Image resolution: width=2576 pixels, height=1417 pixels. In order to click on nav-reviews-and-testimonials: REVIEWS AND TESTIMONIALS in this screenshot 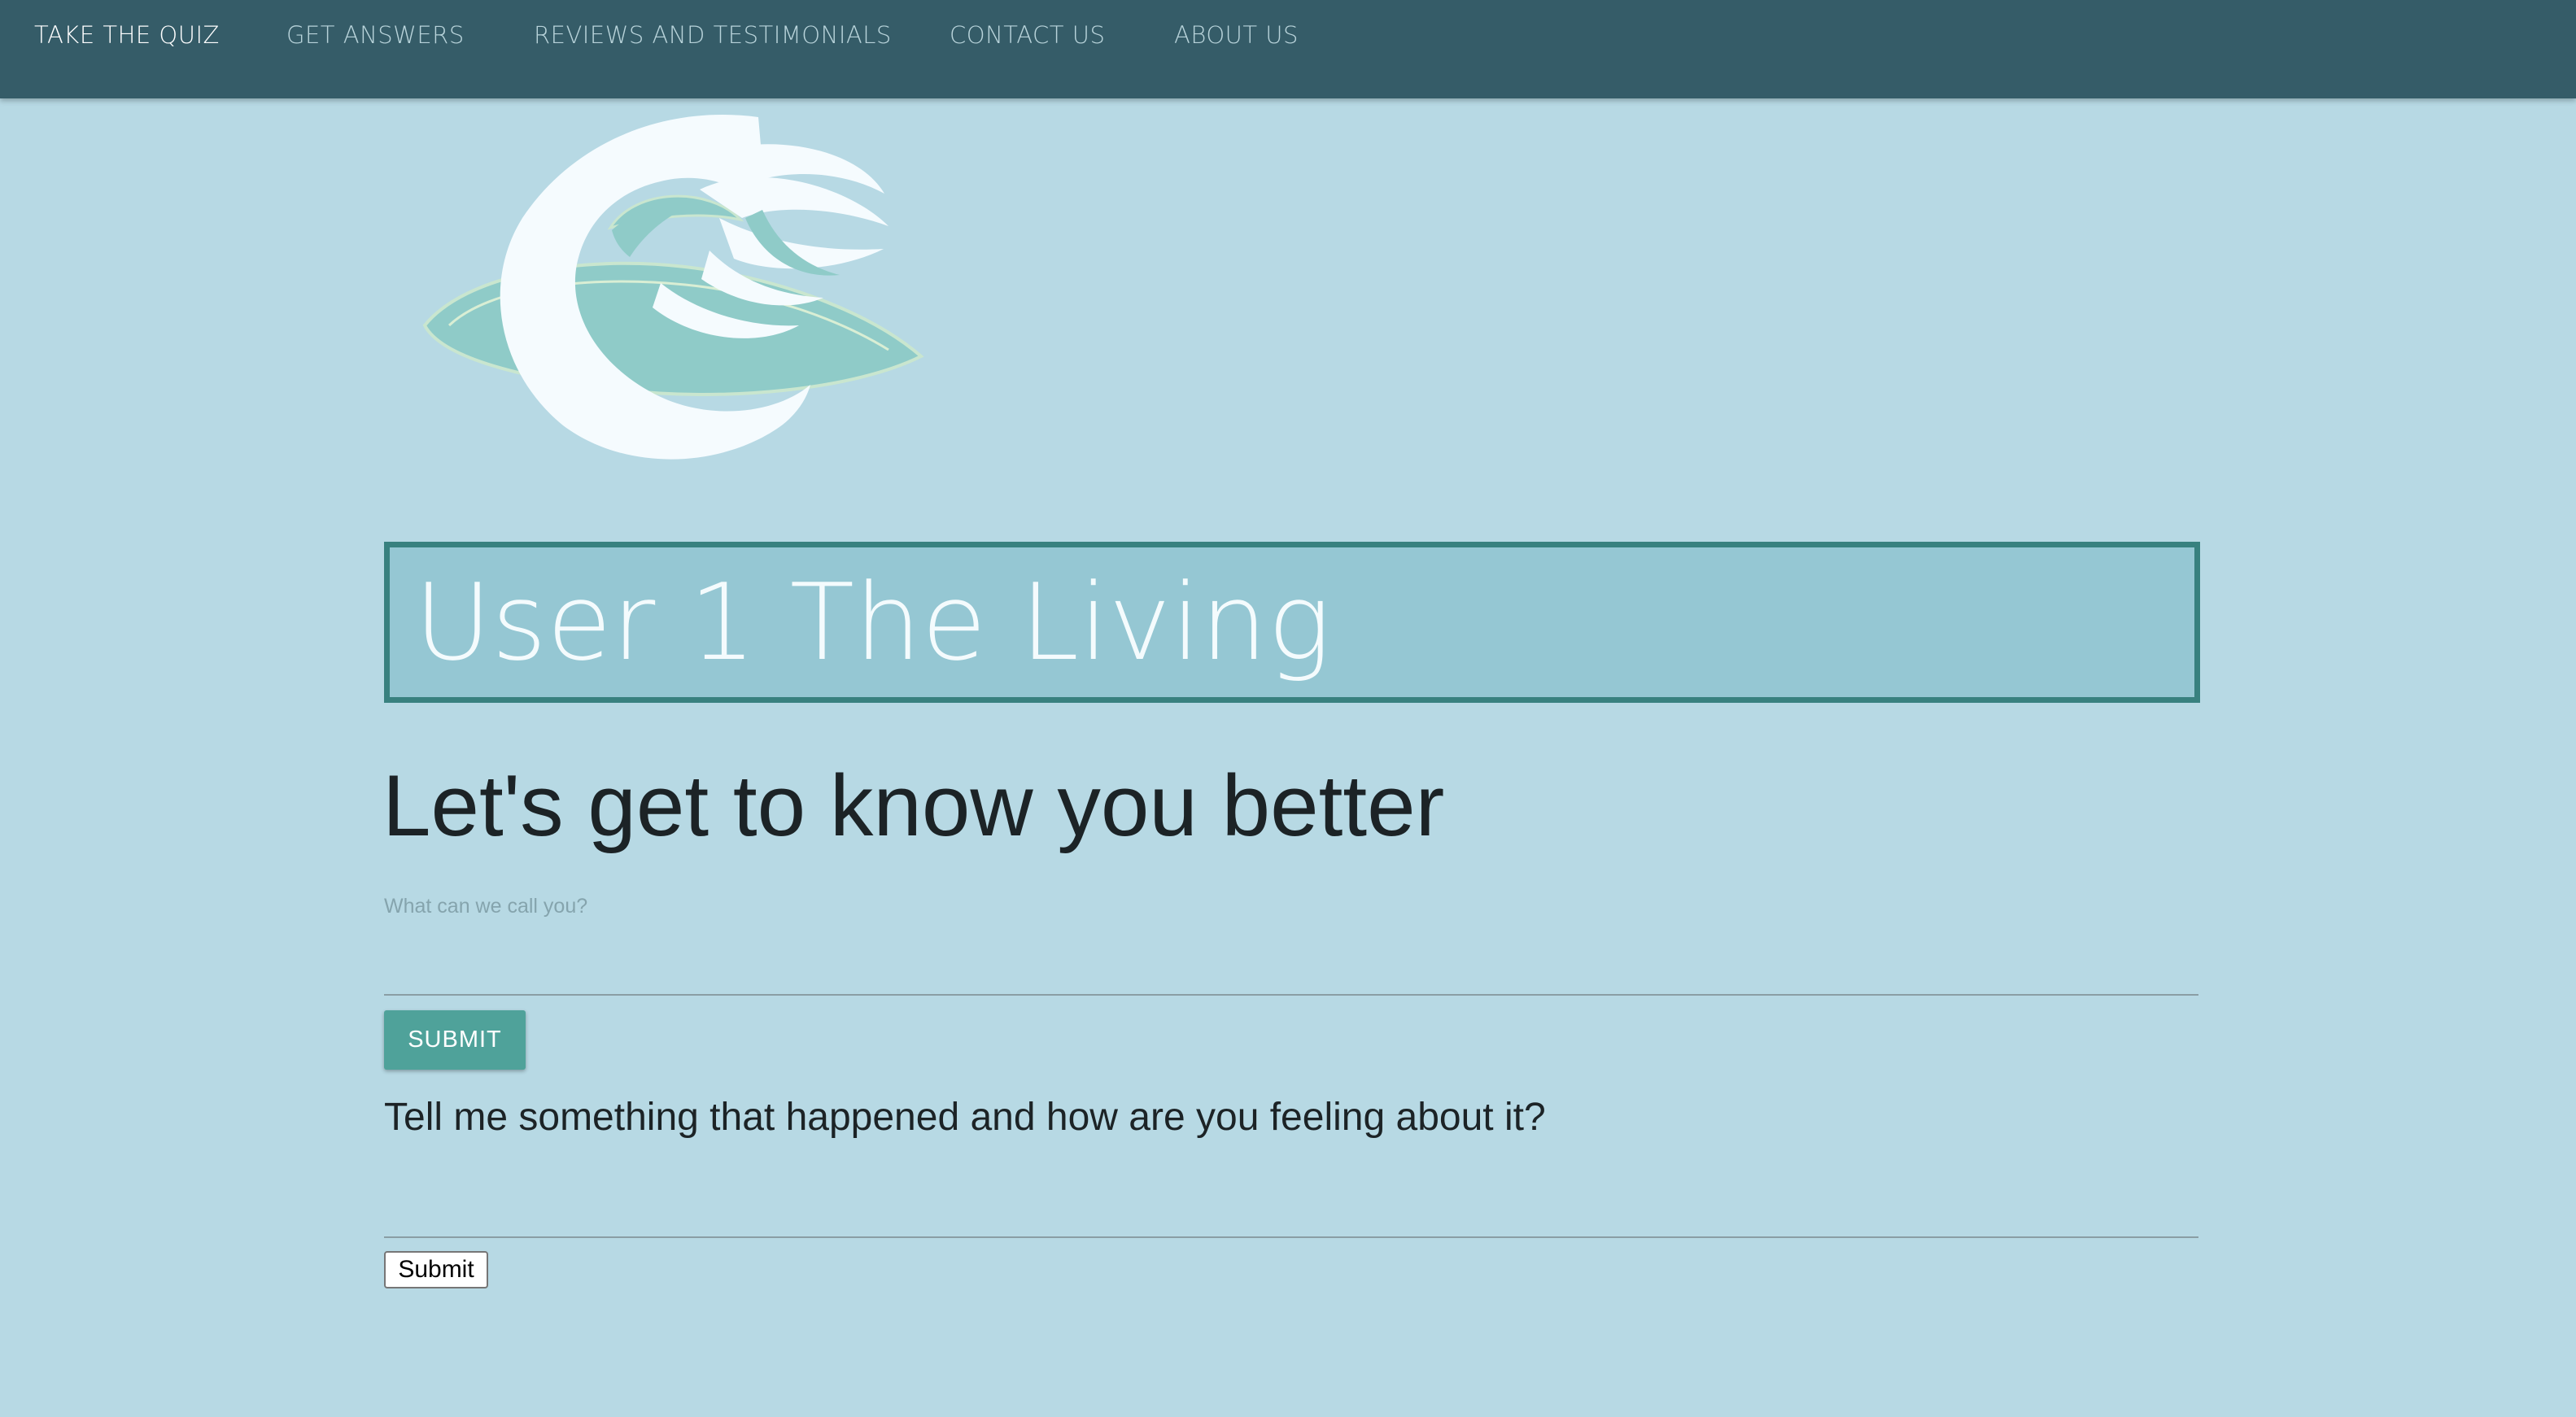, I will do `click(713, 35)`.